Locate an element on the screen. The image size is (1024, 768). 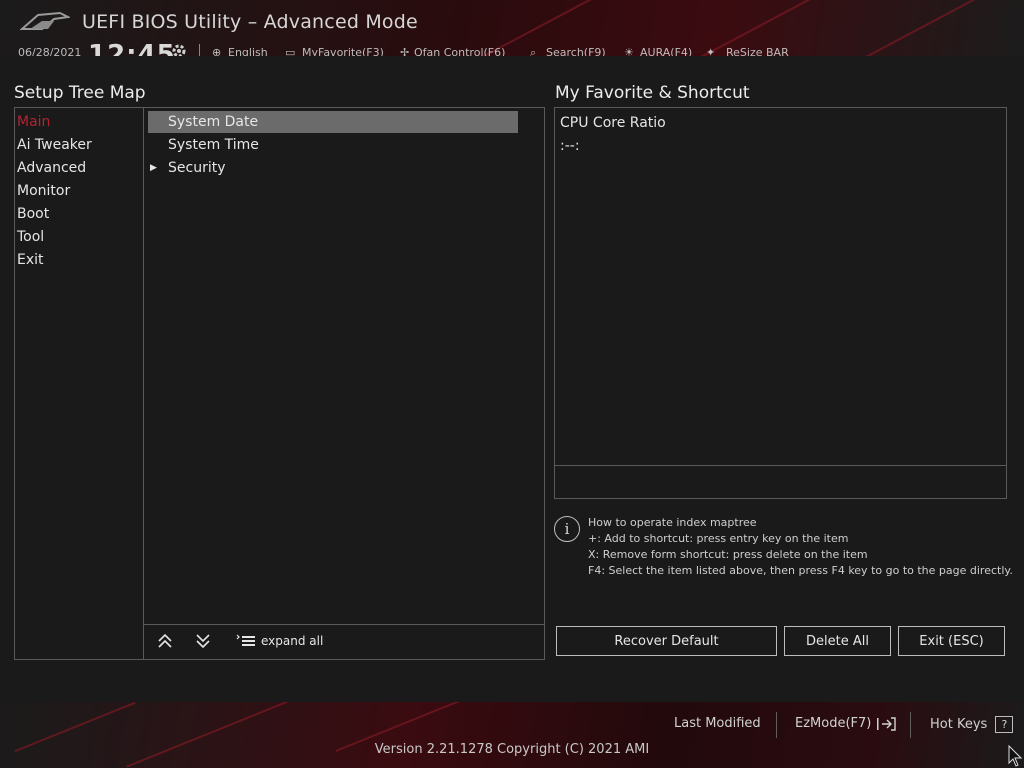
subitem-label: System Time is located at coordinates (213, 145).